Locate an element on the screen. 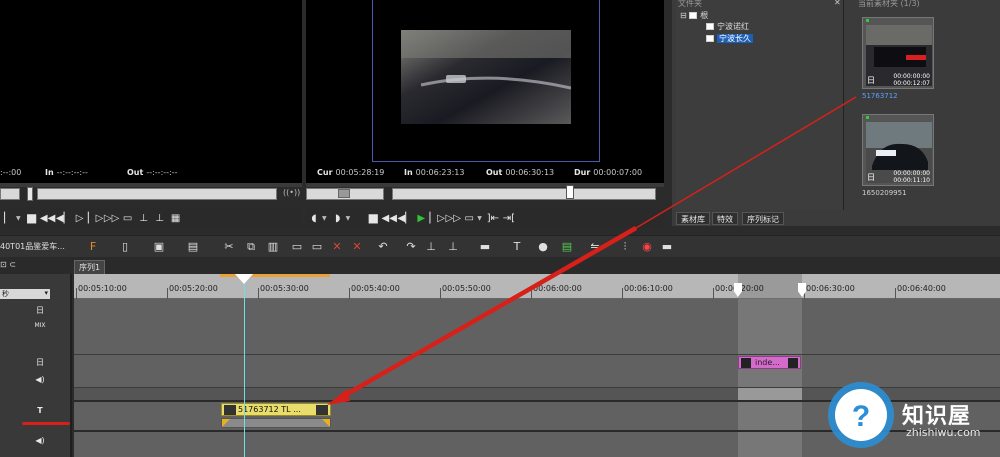 The image size is (1000, 457). watermark: ? 知识屋 zhishiwu.com is located at coordinates (913, 418).